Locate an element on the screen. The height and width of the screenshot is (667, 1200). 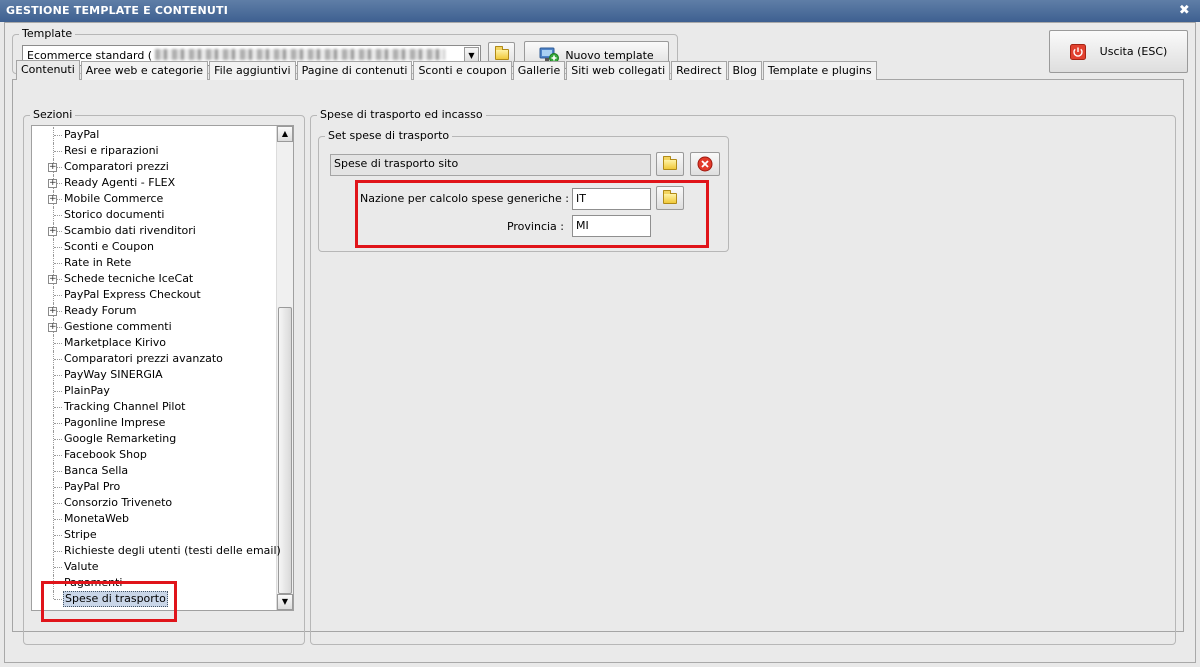
window-titlebar: GESTIONE TEMPLATE E CONTENUTI ✖ is located at coordinates (600, 11).